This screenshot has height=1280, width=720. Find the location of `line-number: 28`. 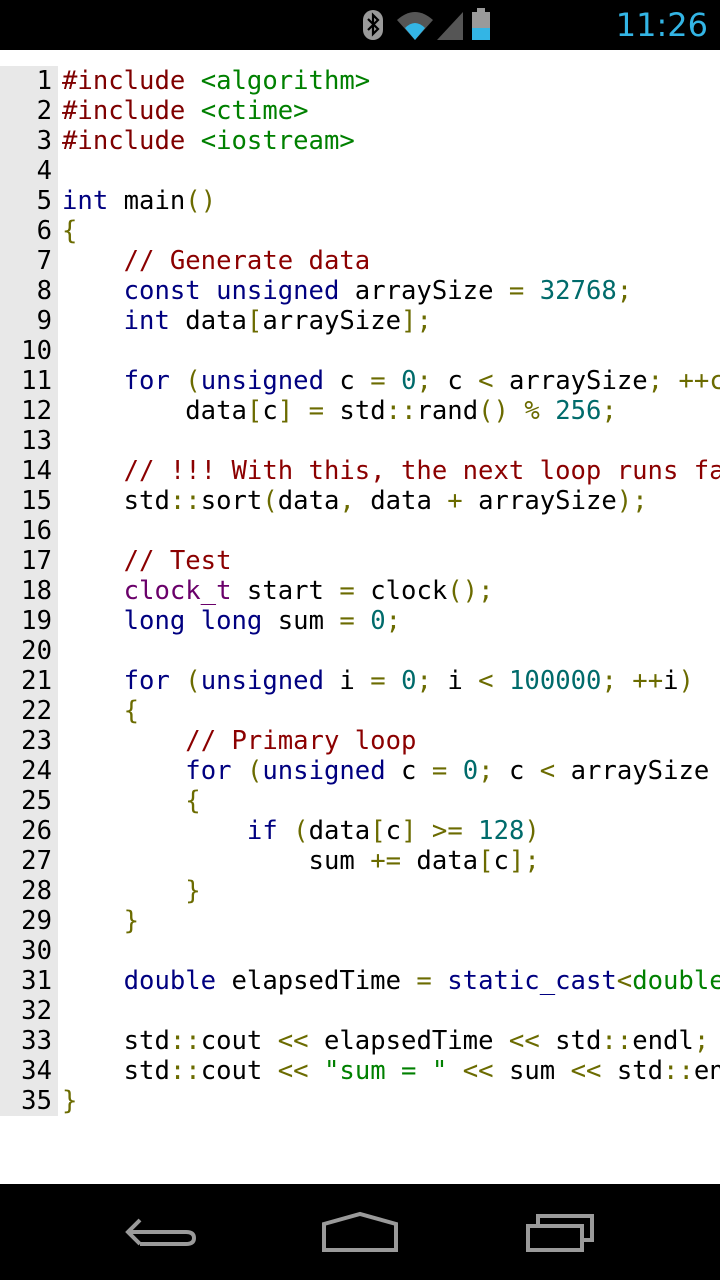

line-number: 28 is located at coordinates (36, 891).